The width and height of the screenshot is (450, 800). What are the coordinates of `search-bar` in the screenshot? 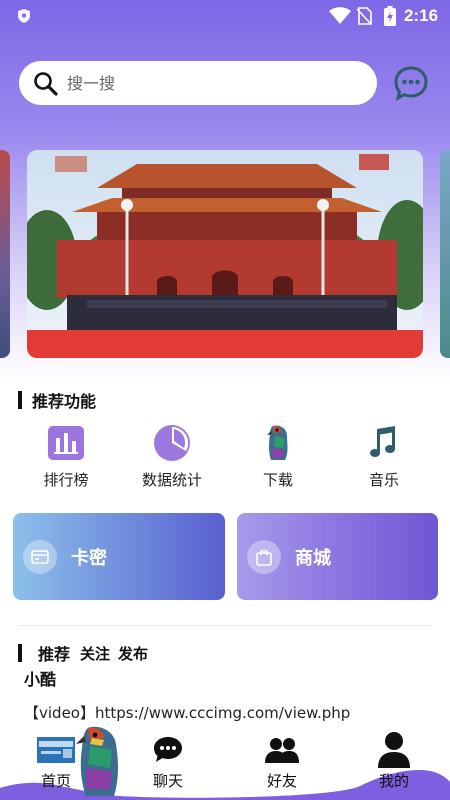 It's located at (198, 83).